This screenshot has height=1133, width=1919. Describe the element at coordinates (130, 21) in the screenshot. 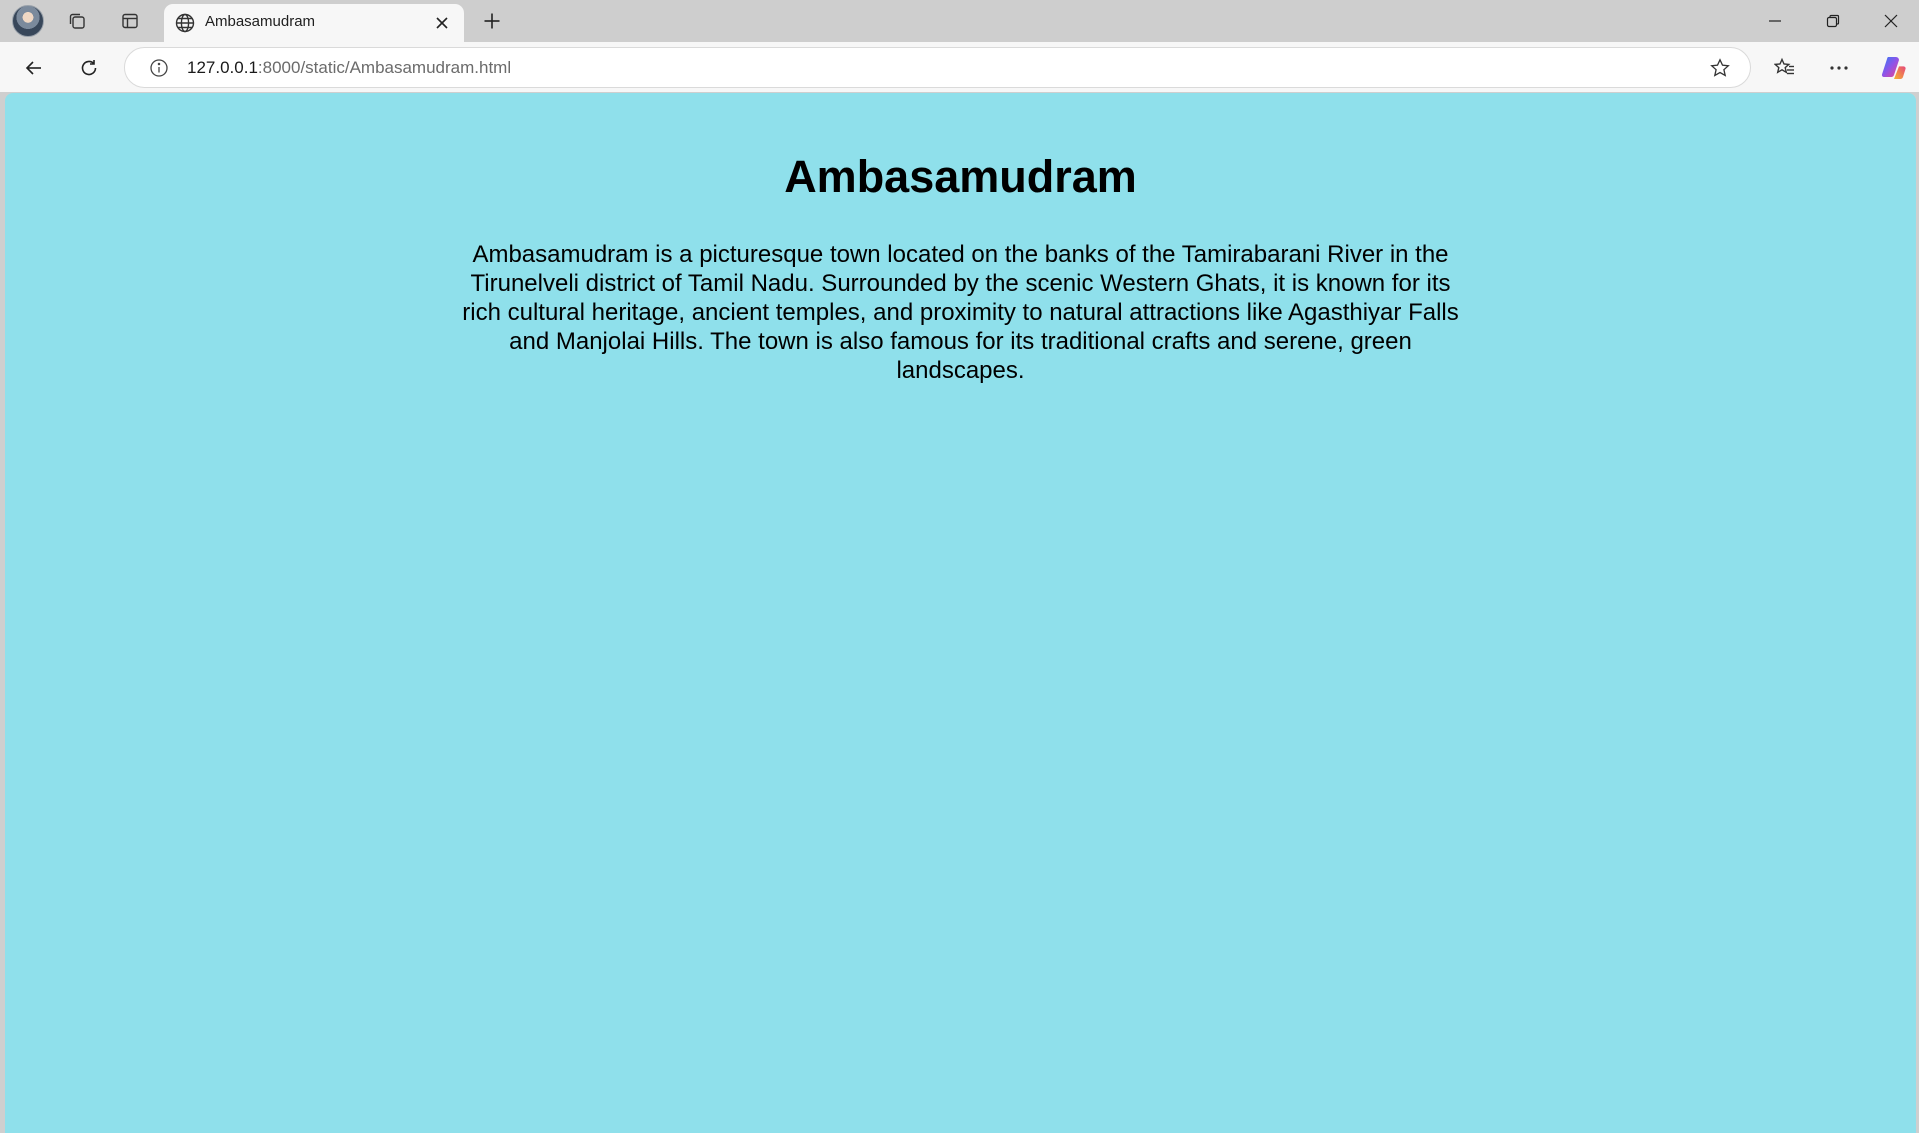

I see `tab-actions-icon` at that location.